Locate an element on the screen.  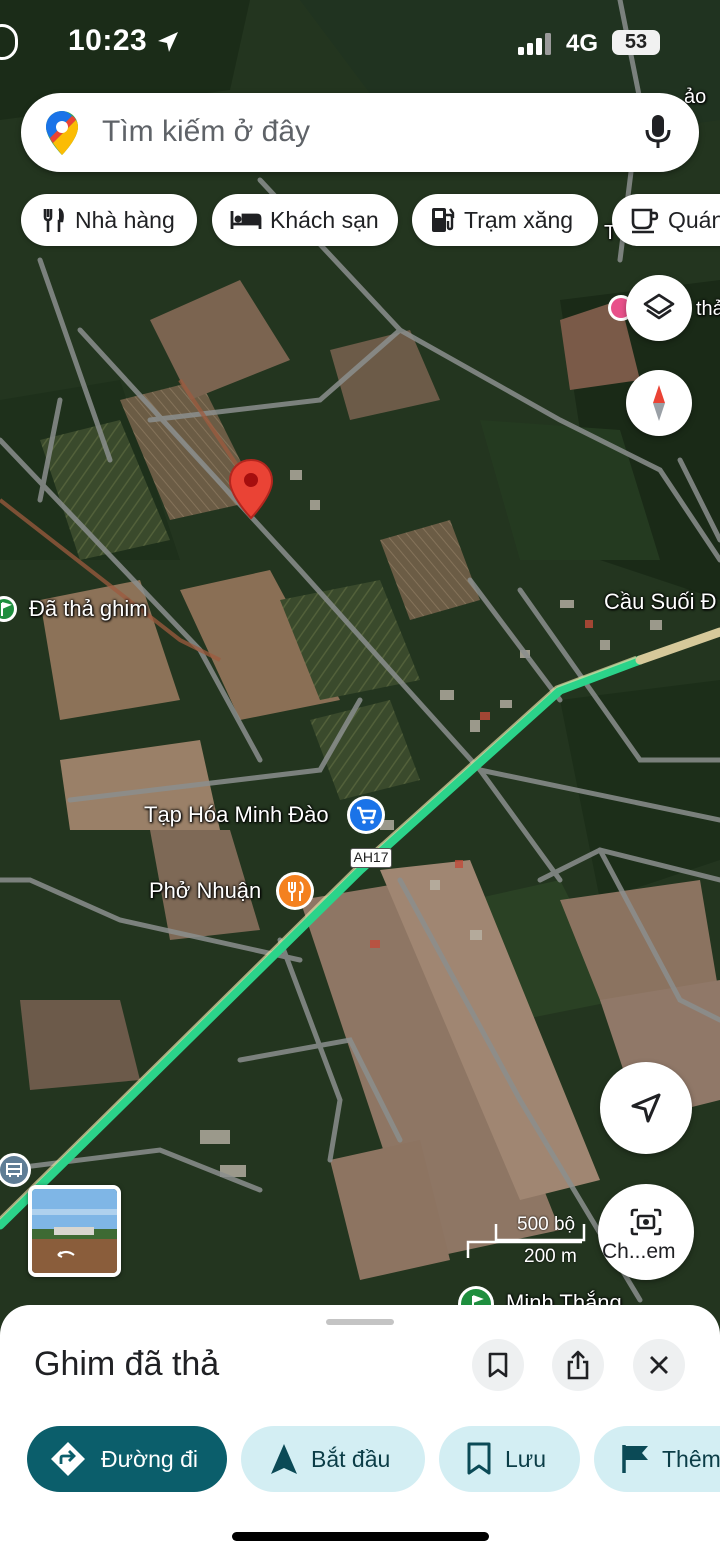
location-arrow-icon is located at coordinates (168, 42).